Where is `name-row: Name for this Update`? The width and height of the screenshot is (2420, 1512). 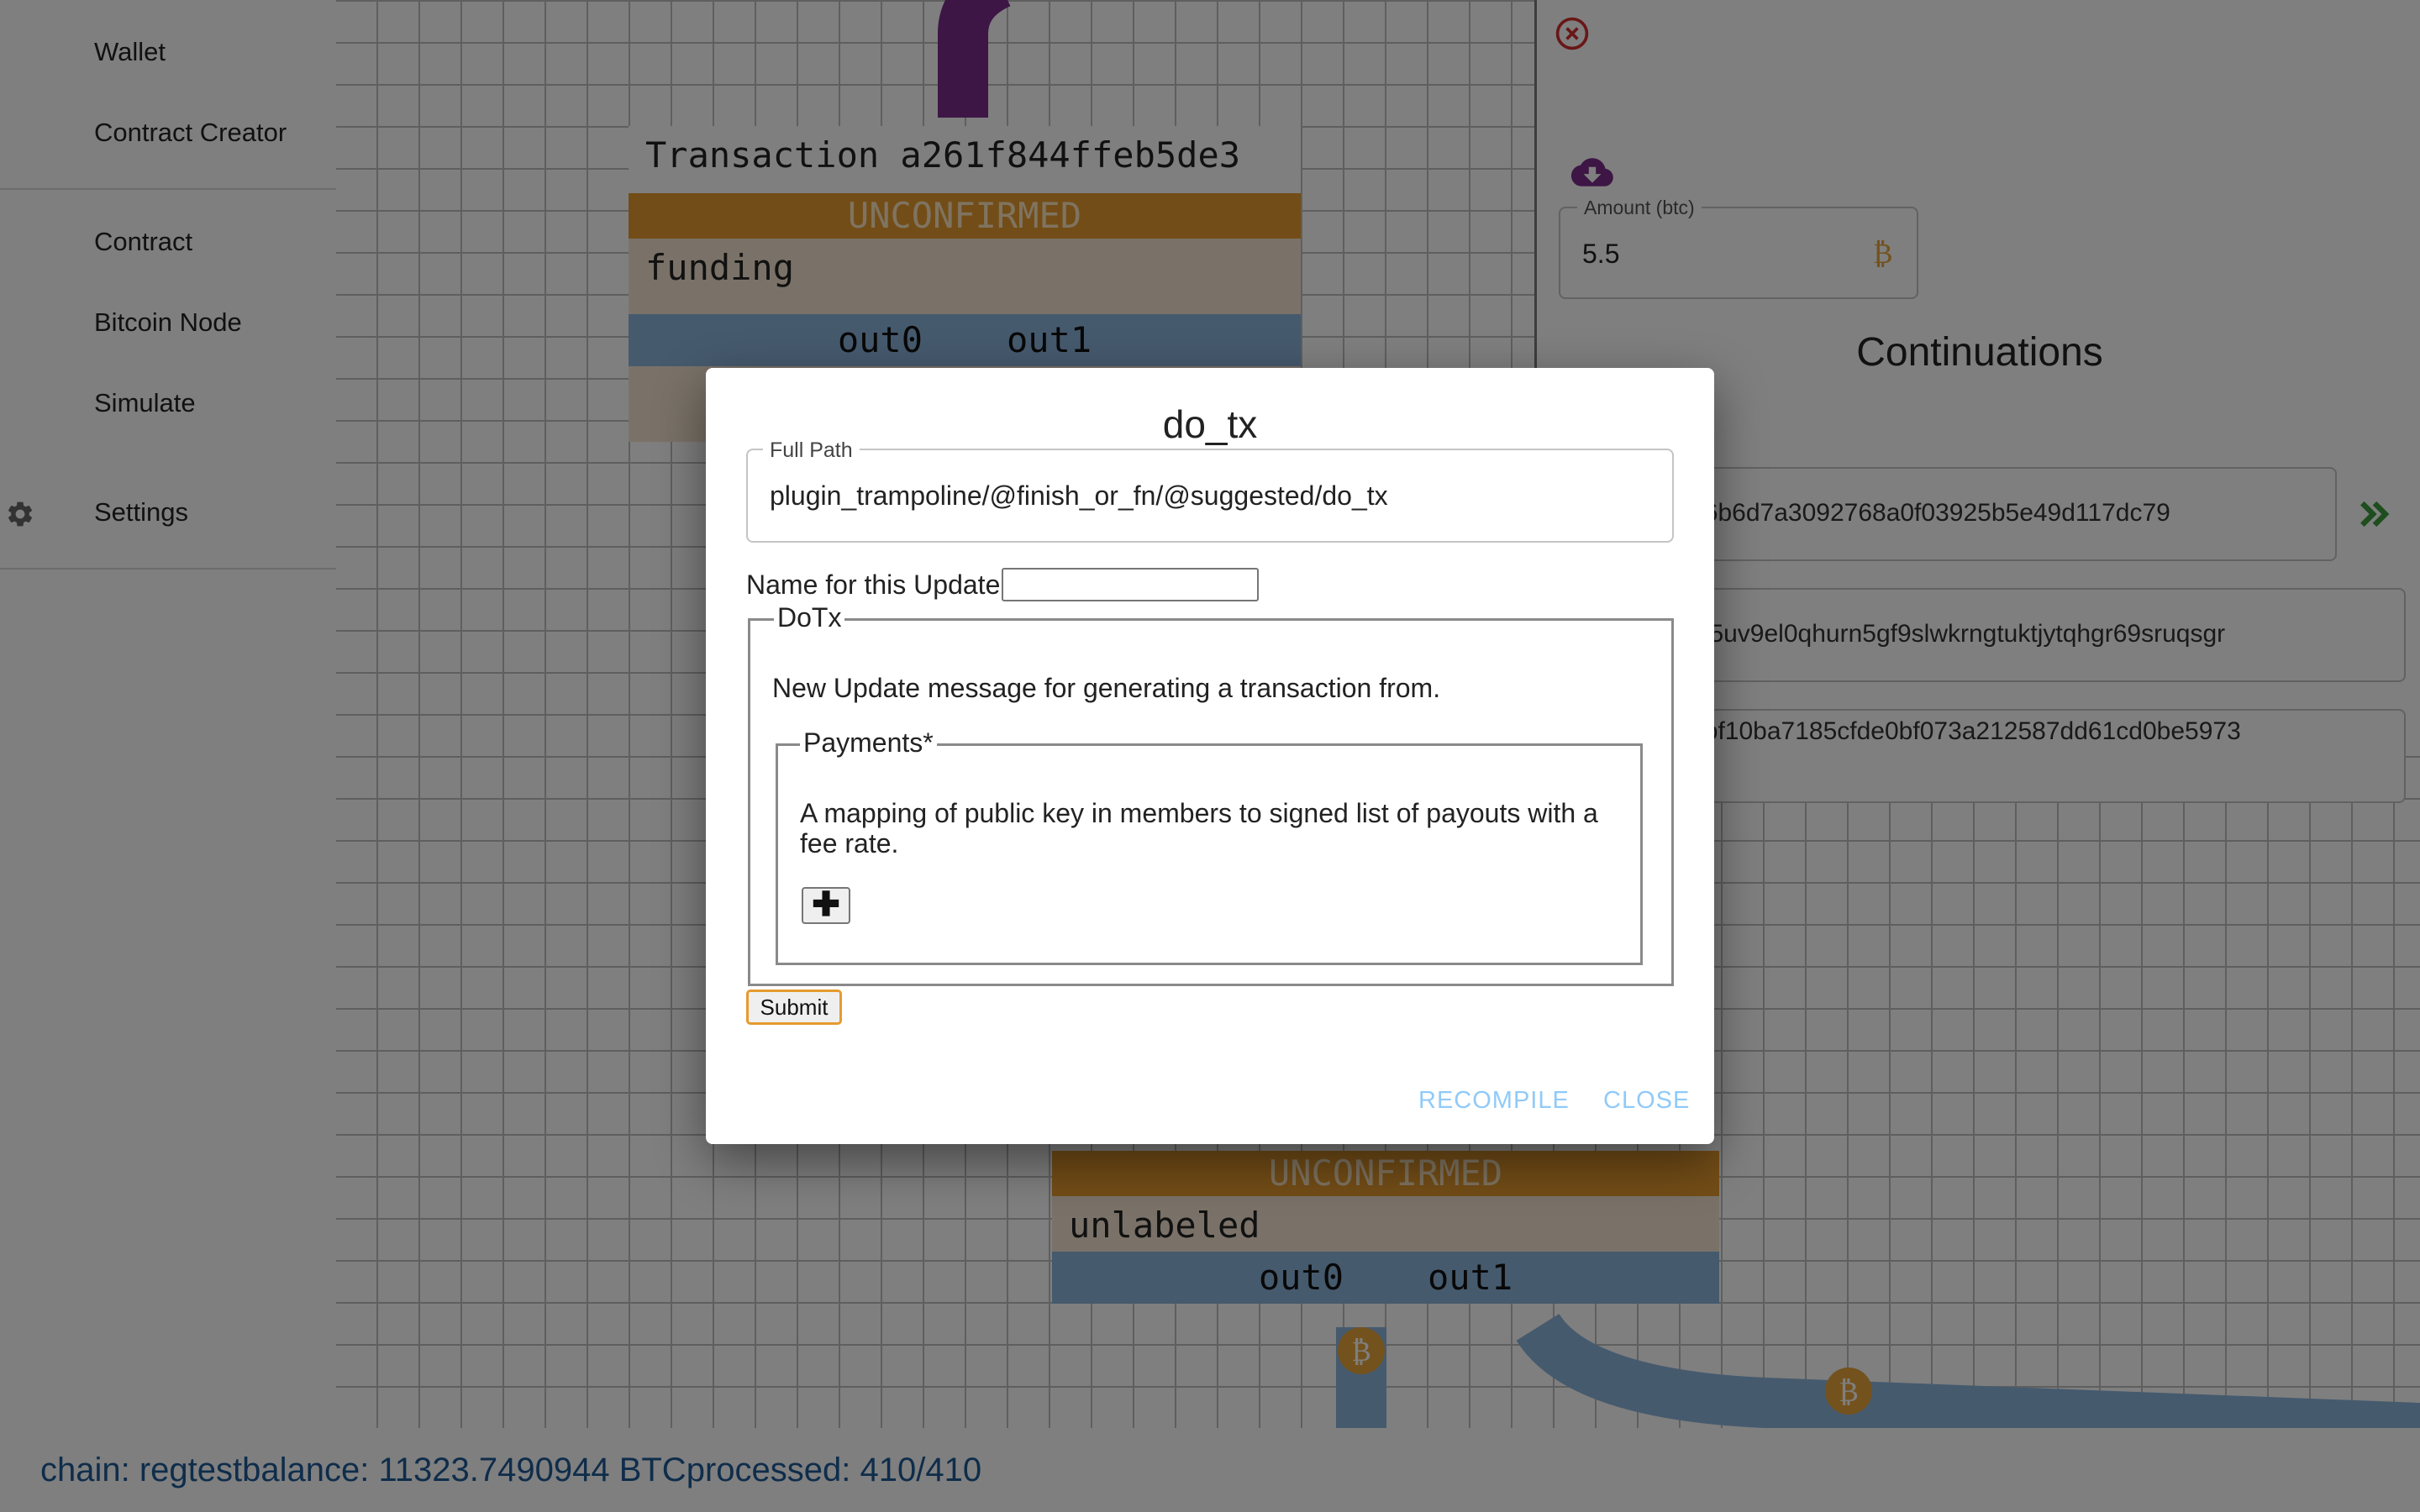
name-row: Name for this Update is located at coordinates (1003, 584).